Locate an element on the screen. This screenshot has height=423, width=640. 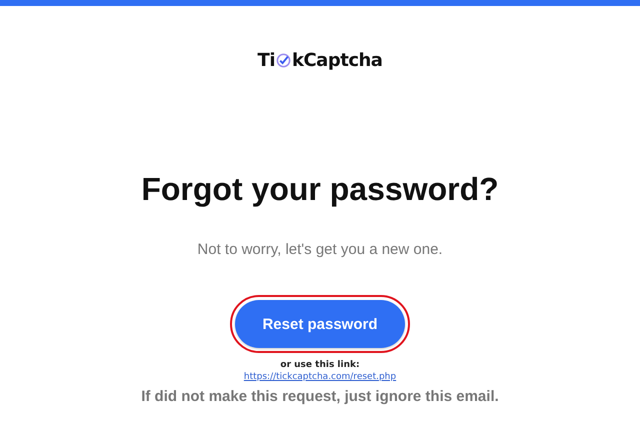
logo-text: kCaptcha is located at coordinates (337, 60).